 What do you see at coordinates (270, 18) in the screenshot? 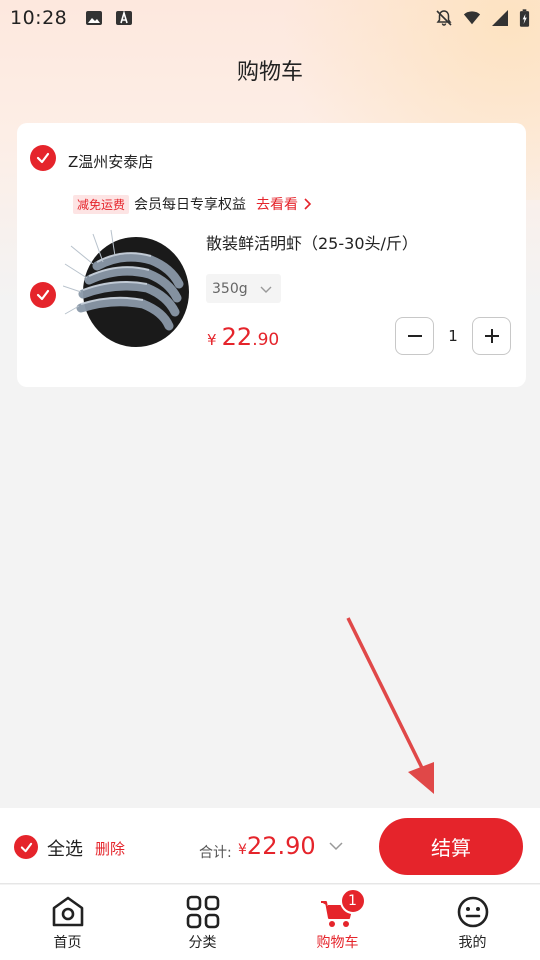
I see `status-bar: 10:28` at bounding box center [270, 18].